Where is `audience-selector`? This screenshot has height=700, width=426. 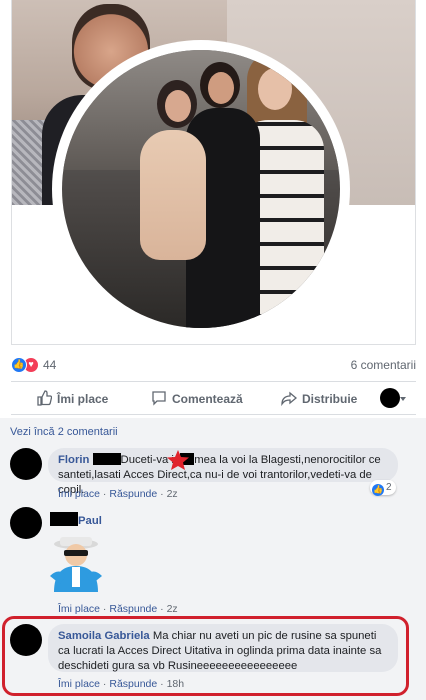
audience-selector is located at coordinates (393, 398).